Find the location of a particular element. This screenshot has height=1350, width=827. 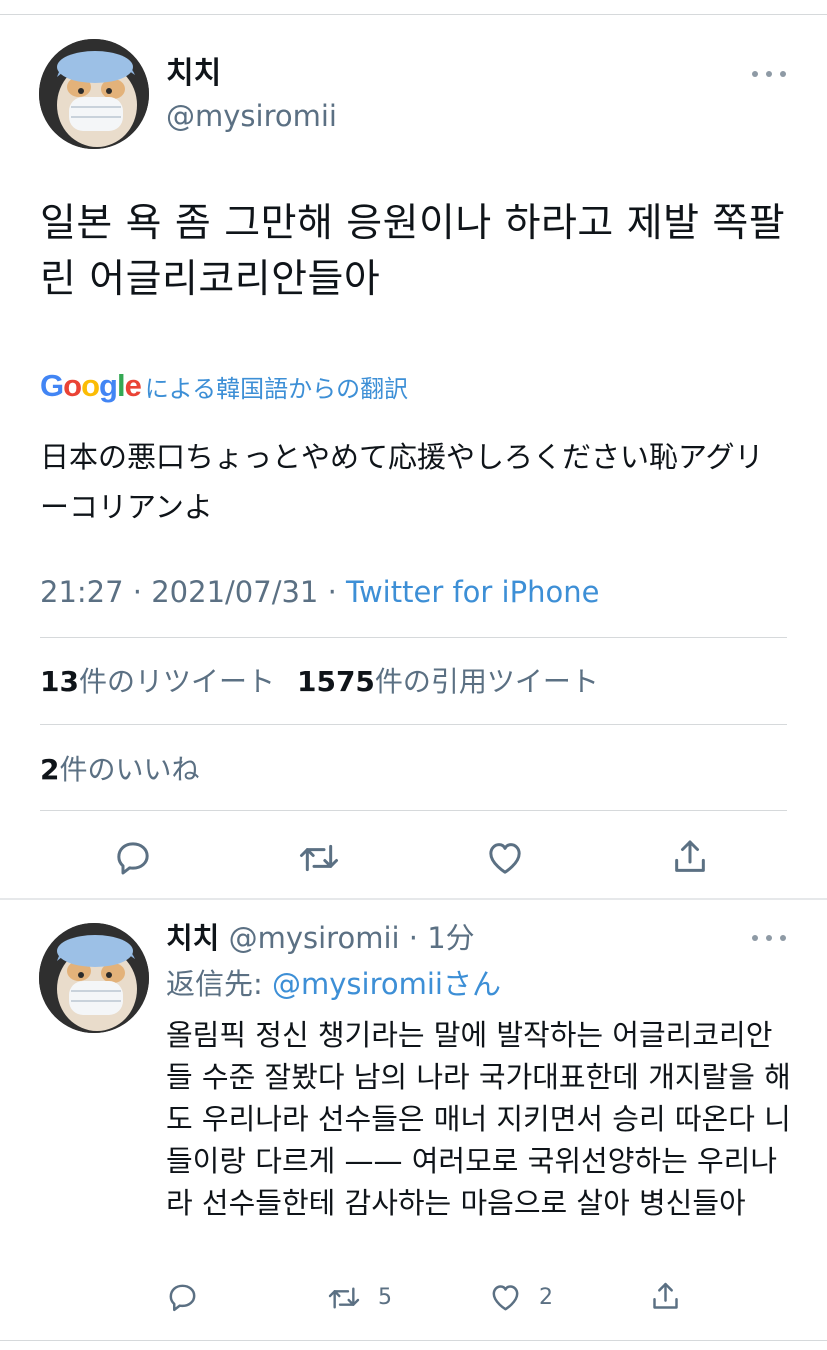

reply-retweet-icon is located at coordinates (344, 1298).